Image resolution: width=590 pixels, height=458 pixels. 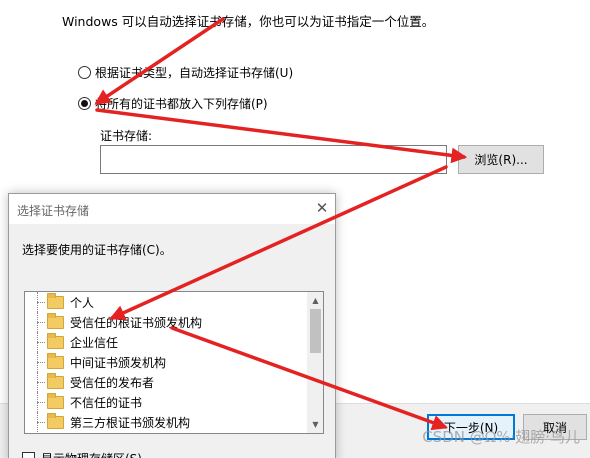 I want to click on watermark: CSDN @Ω%·翅膀·鸟儿, so click(x=501, y=437).